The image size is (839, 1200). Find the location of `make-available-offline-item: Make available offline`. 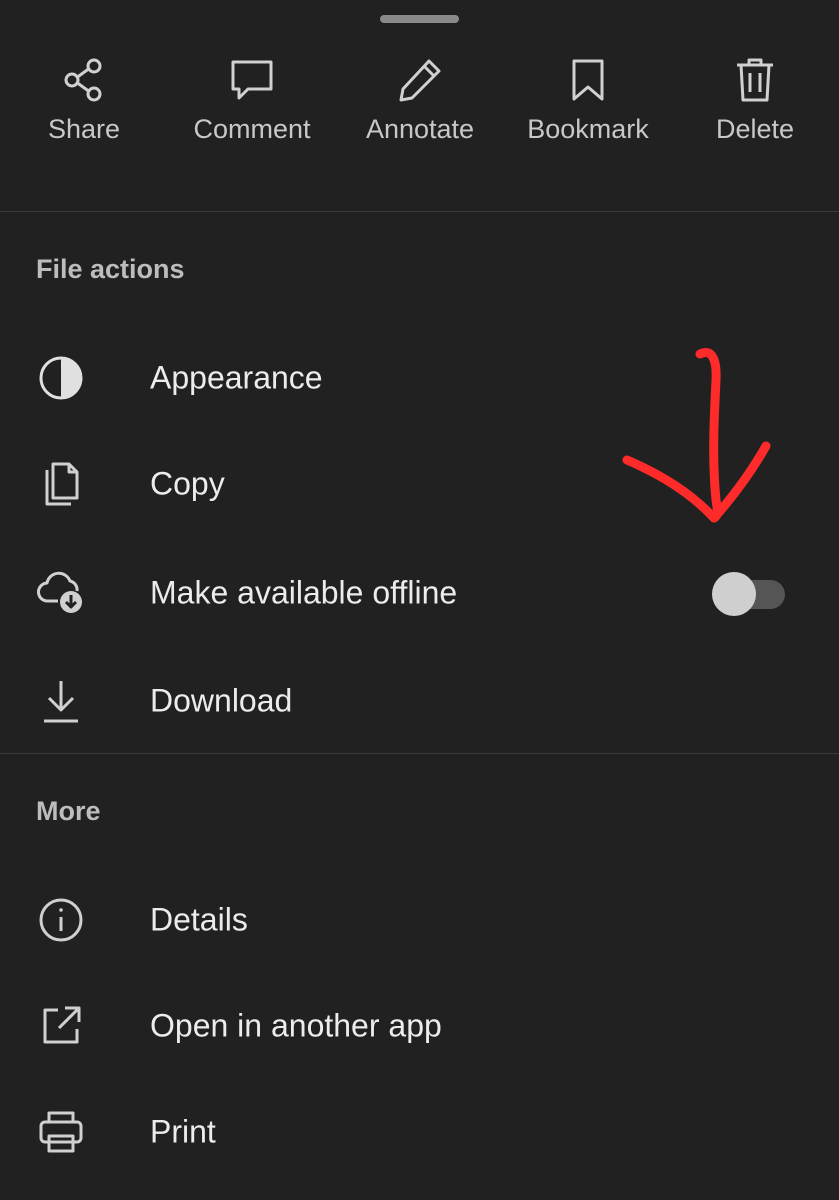

make-available-offline-item: Make available offline is located at coordinates (419, 593).